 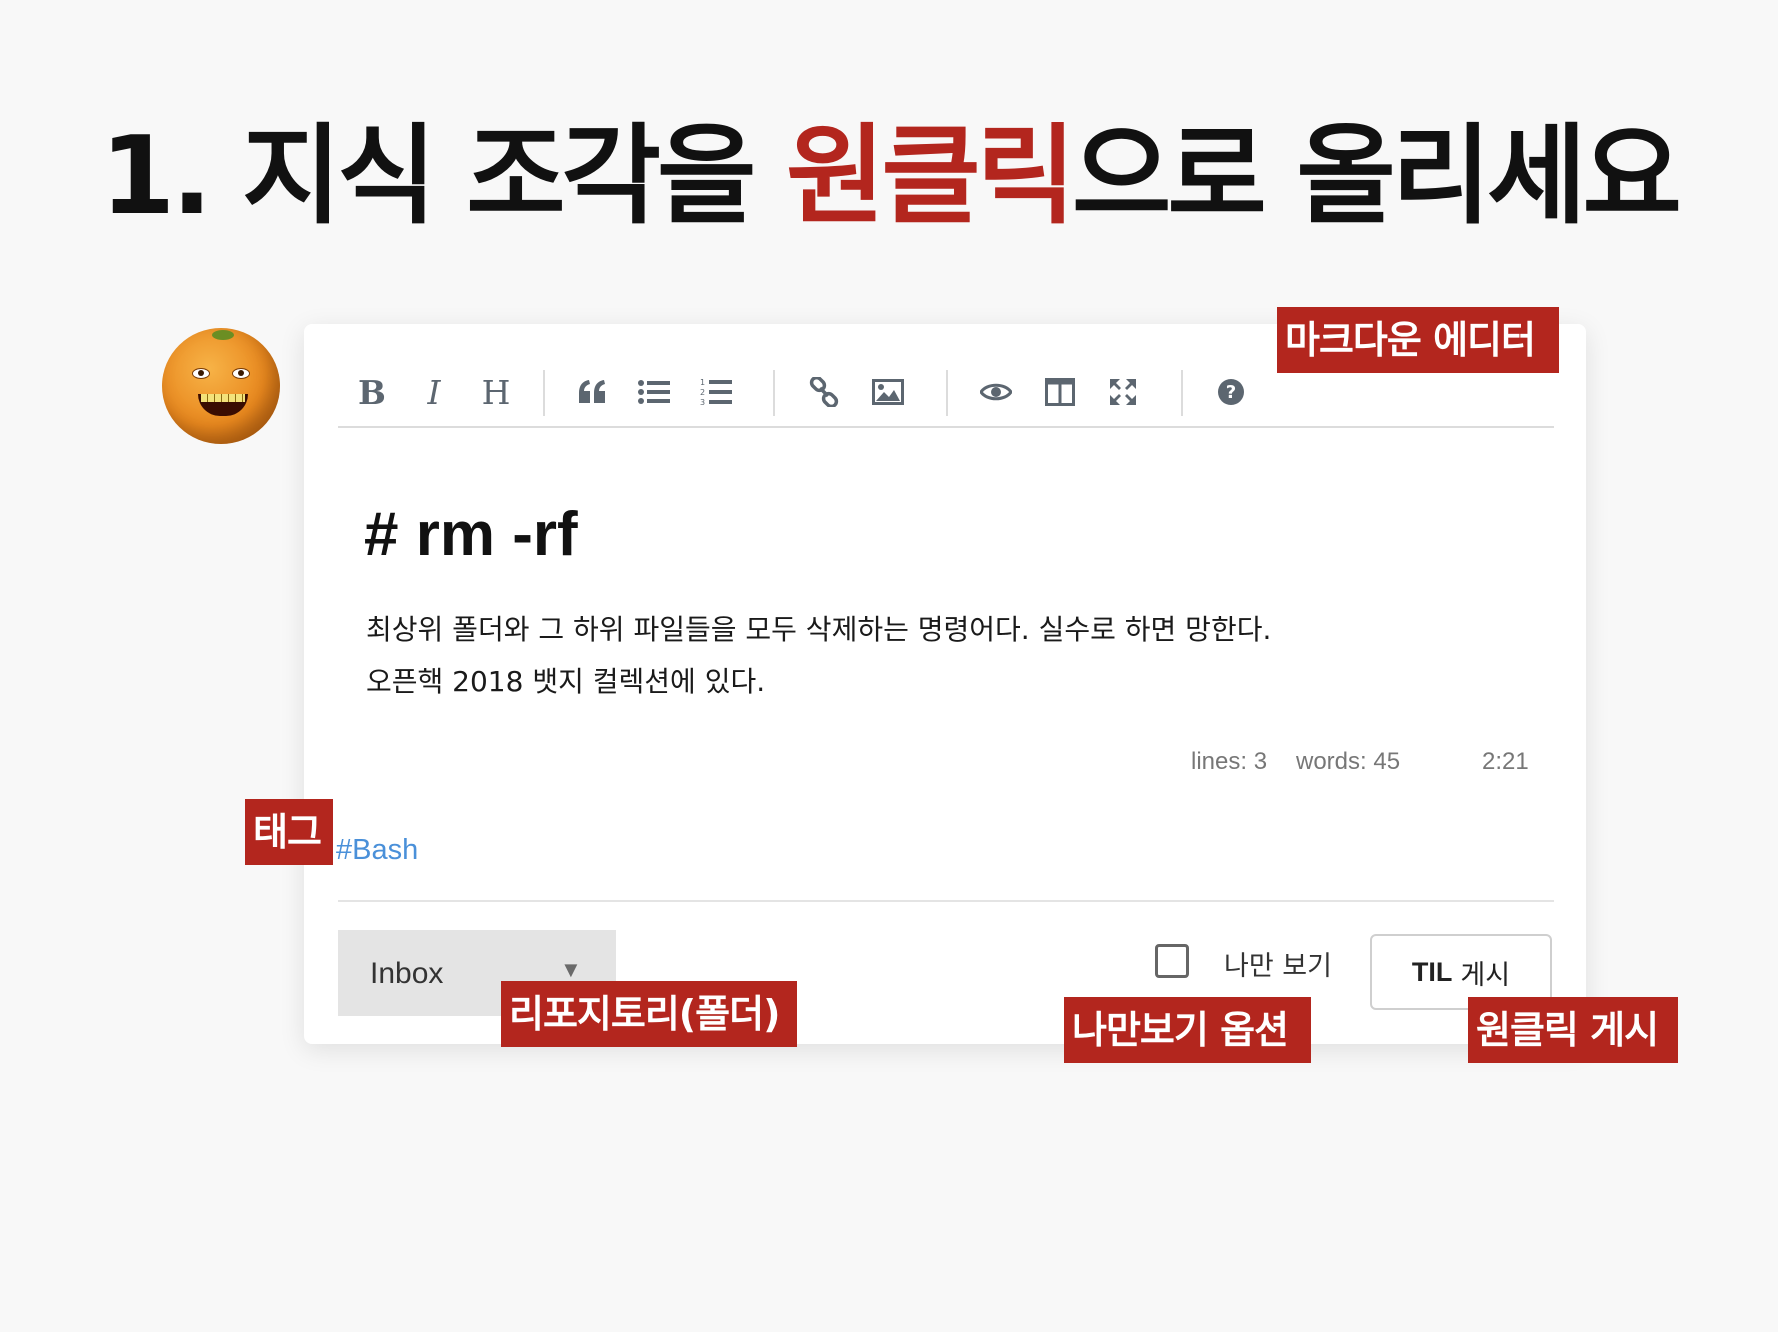 What do you see at coordinates (1123, 392) in the screenshot?
I see `fullscreen-icon` at bounding box center [1123, 392].